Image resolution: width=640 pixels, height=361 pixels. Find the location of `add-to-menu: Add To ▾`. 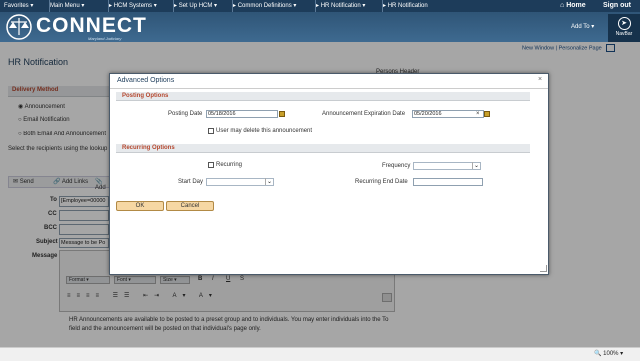

add-to-menu: Add To ▾ is located at coordinates (582, 26).